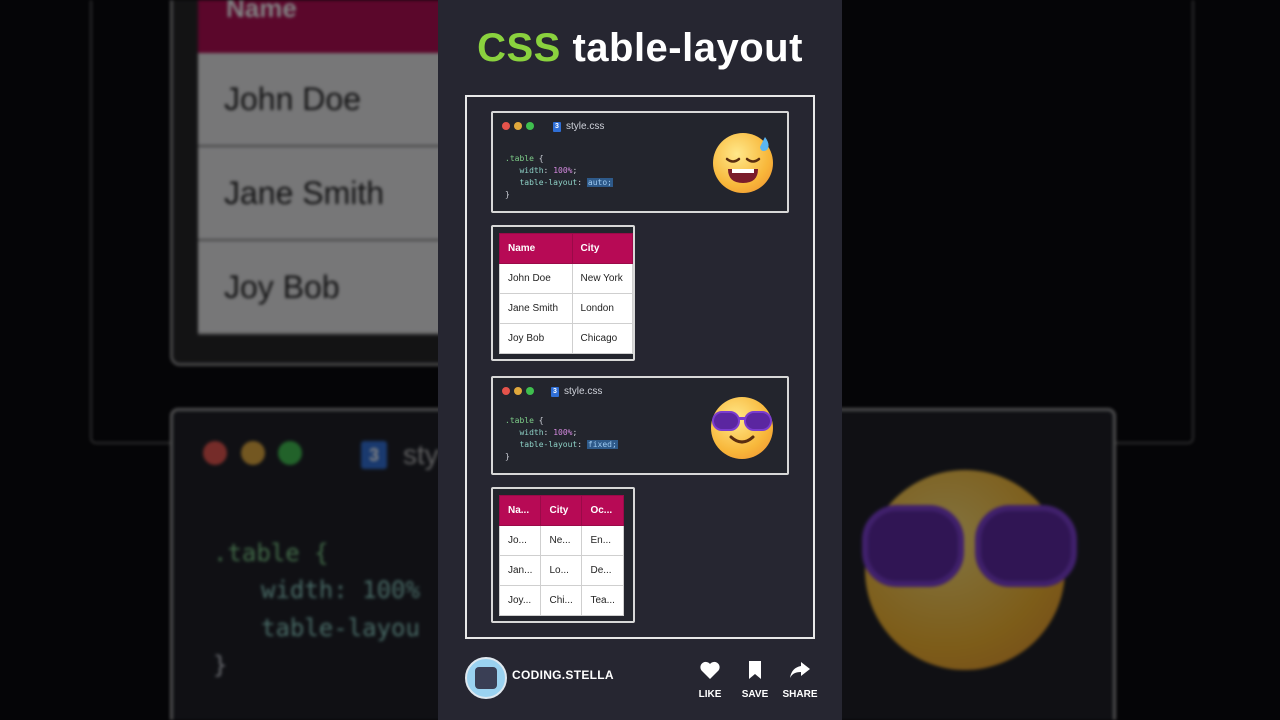  Describe the element at coordinates (602, 444) in the screenshot. I see `code-highlighted-value: fixed;` at that location.